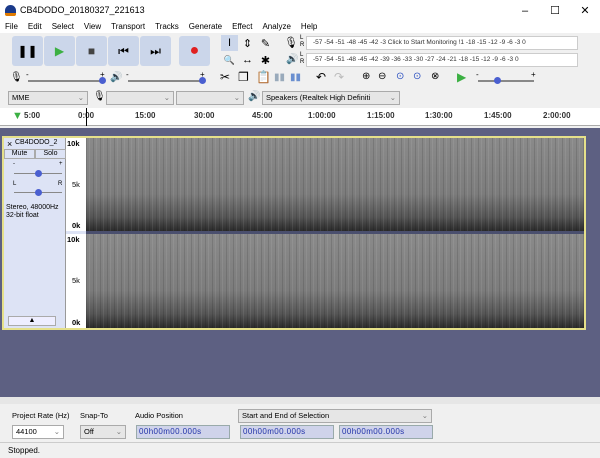  I want to click on status-bar: Stopped., so click(300, 450).